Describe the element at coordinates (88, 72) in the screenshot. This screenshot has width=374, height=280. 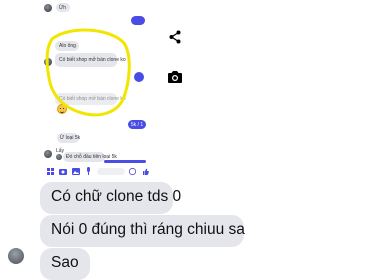
I see `highlight-ring` at that location.